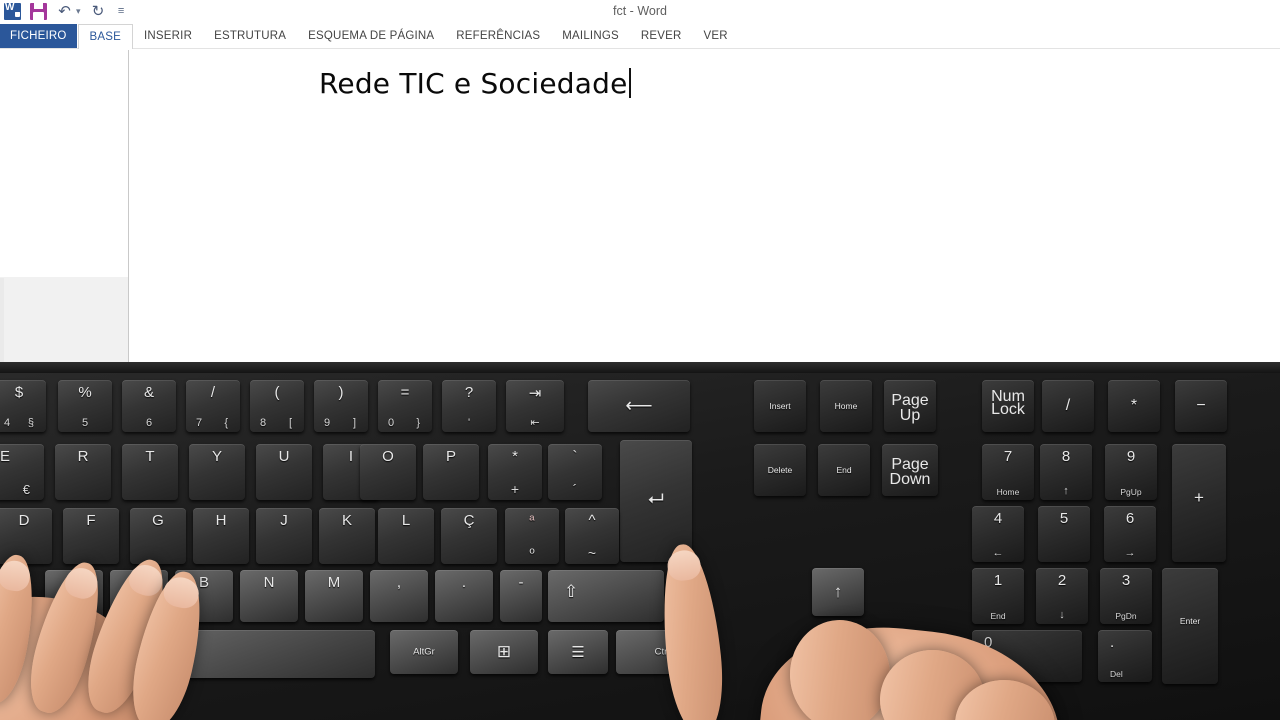  What do you see at coordinates (450, 456) in the screenshot?
I see `key-p-label: P` at bounding box center [450, 456].